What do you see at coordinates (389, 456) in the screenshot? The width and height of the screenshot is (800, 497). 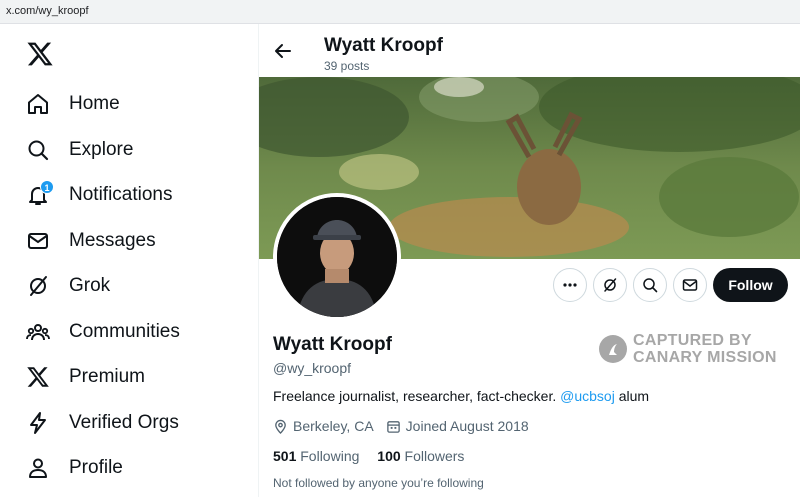 I see `followers-count: 100` at bounding box center [389, 456].